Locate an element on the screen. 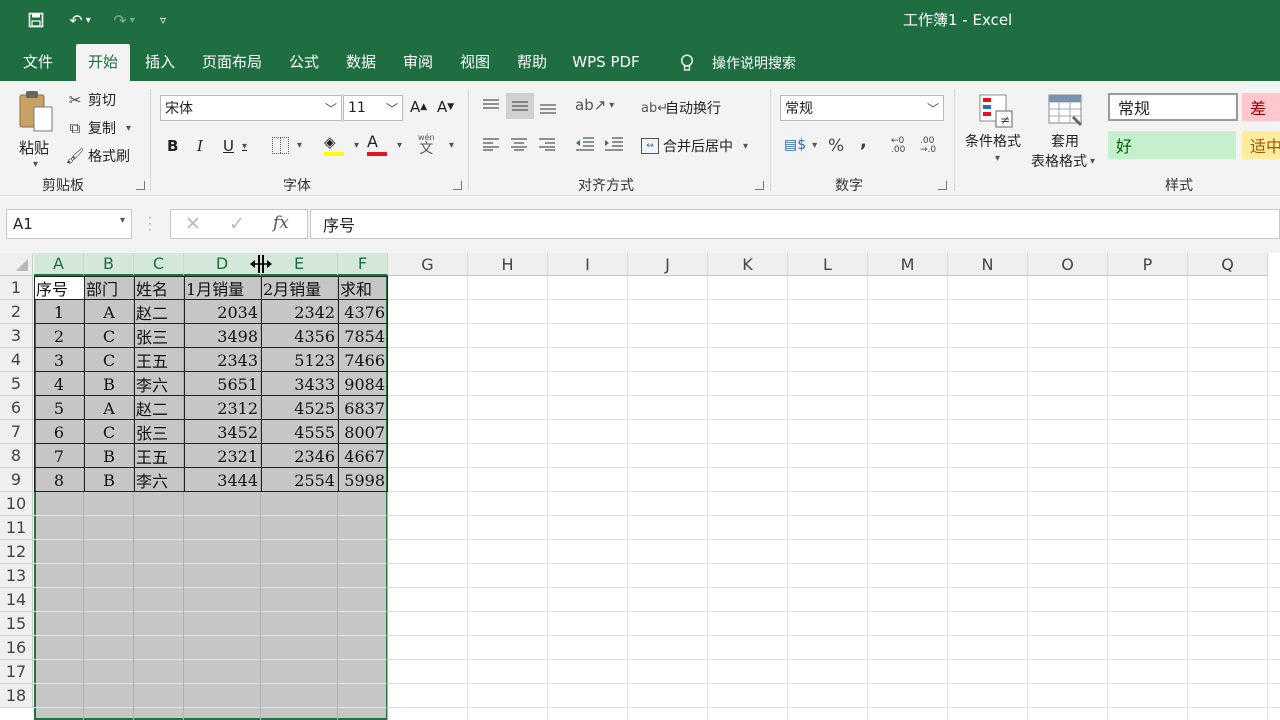  accounting-format-button: ▤$ ▾ is located at coordinates (800, 145).